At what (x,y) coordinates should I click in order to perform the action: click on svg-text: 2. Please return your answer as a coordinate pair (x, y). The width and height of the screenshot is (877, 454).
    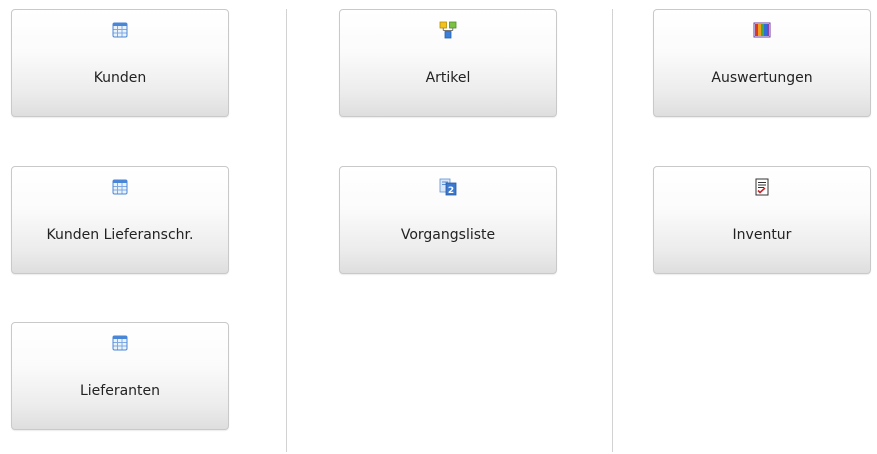
    Looking at the image, I should click on (451, 191).